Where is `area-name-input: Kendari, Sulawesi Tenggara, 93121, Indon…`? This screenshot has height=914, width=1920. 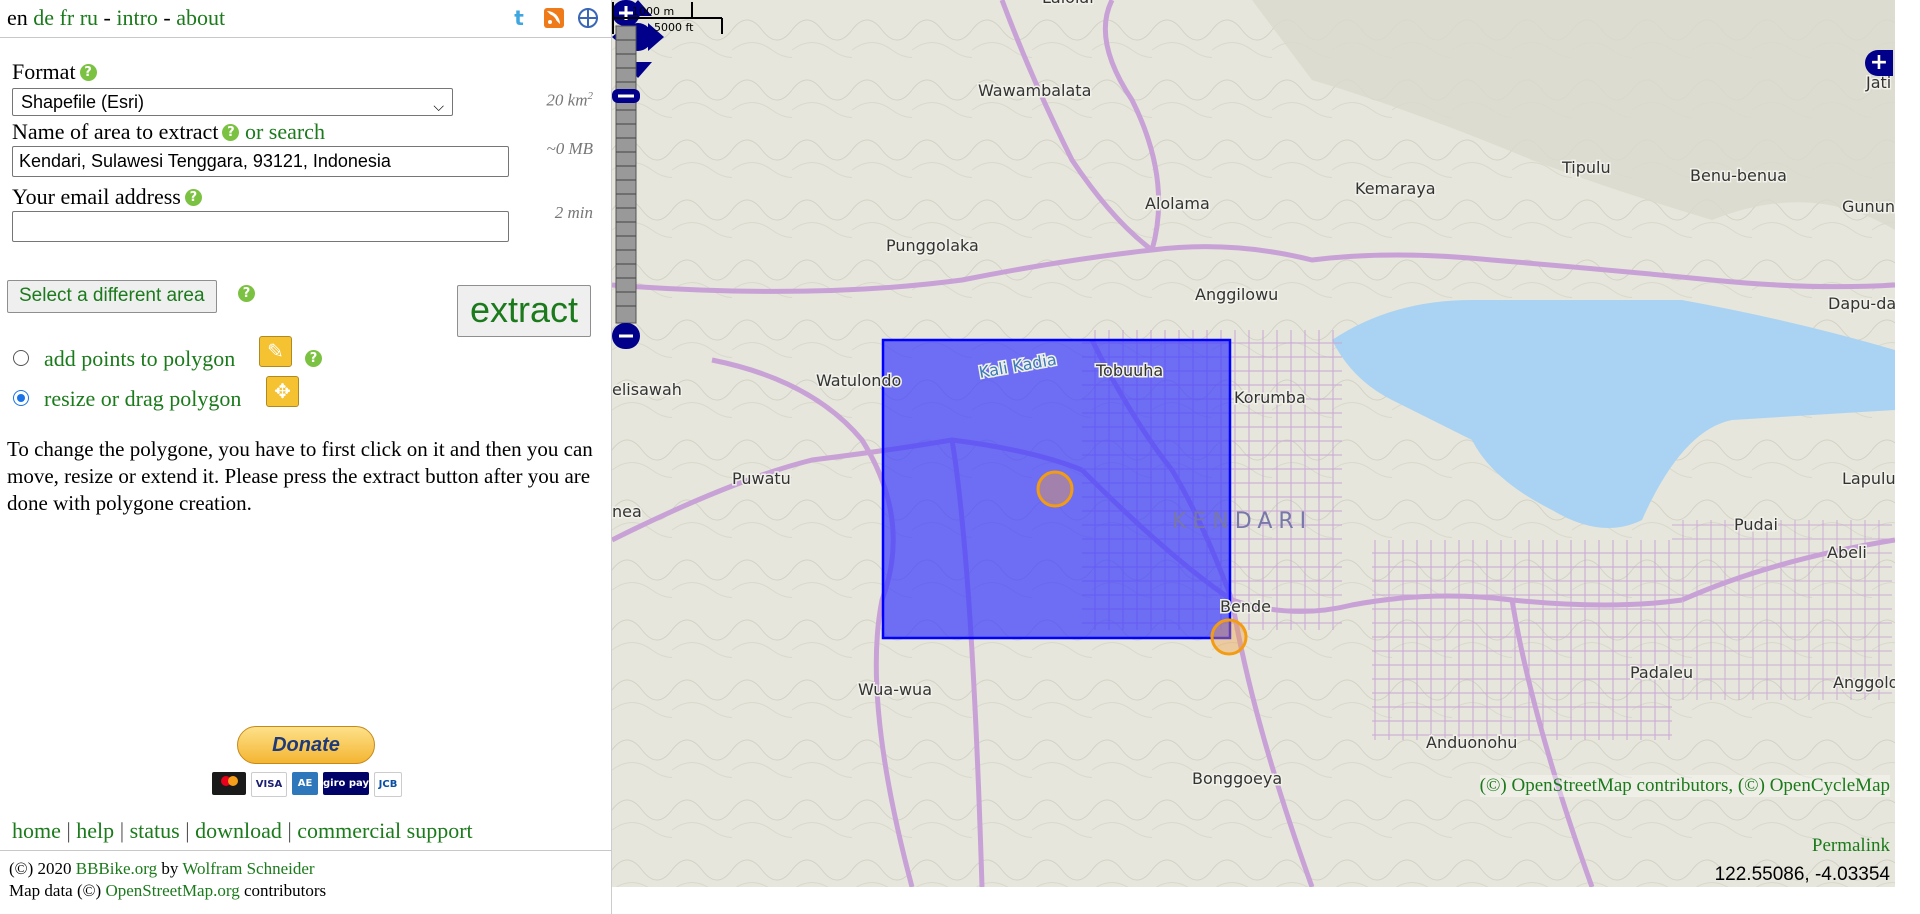 area-name-input: Kendari, Sulawesi Tenggara, 93121, Indon… is located at coordinates (260, 161).